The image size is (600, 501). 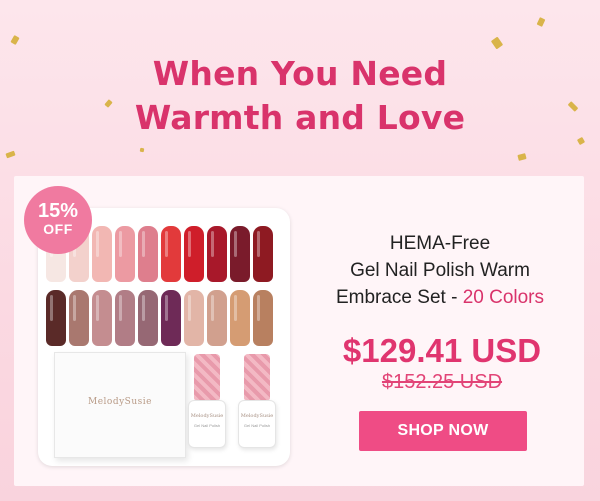 What do you see at coordinates (207, 401) in the screenshot?
I see `gel-bottle-left: MelodySusie Gel Nail Polish` at bounding box center [207, 401].